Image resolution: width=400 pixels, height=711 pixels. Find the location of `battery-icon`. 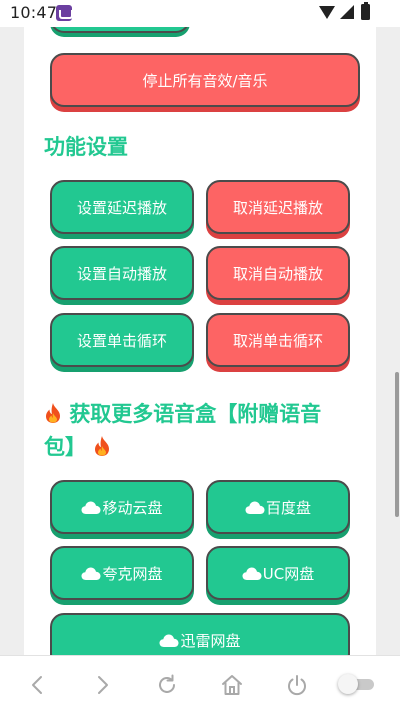

battery-icon is located at coordinates (365, 11).